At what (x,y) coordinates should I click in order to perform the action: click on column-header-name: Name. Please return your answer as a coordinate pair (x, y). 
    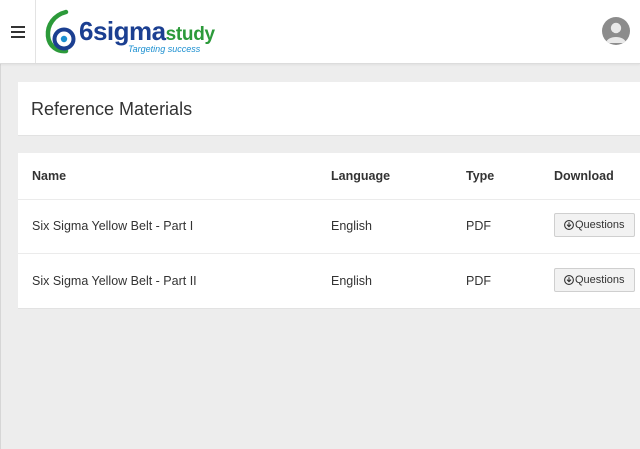
    Looking at the image, I should click on (49, 176).